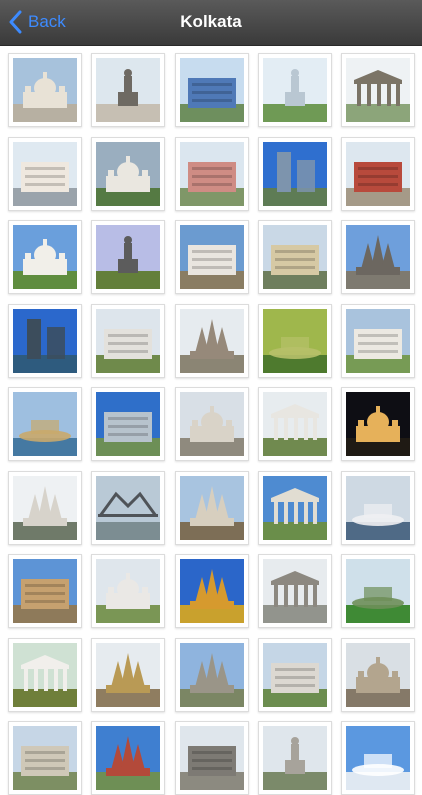  I want to click on page-title: Kolkata, so click(211, 21).